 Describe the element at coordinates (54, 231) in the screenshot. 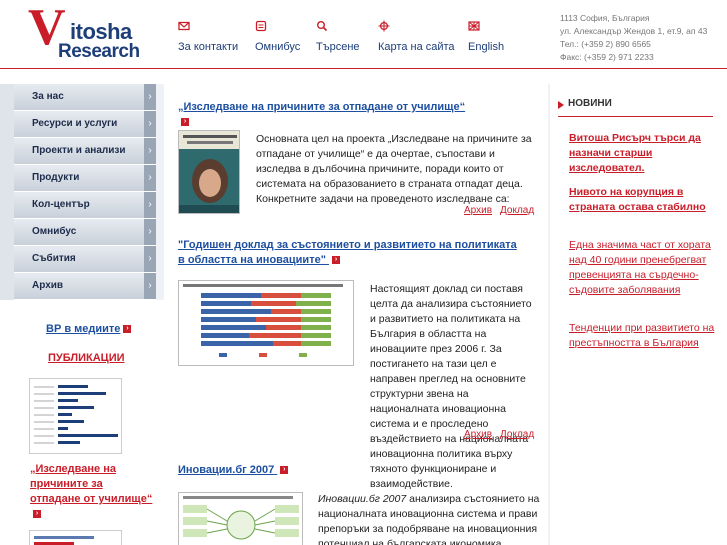

I see `sidebar-item-label: Омнибус` at that location.